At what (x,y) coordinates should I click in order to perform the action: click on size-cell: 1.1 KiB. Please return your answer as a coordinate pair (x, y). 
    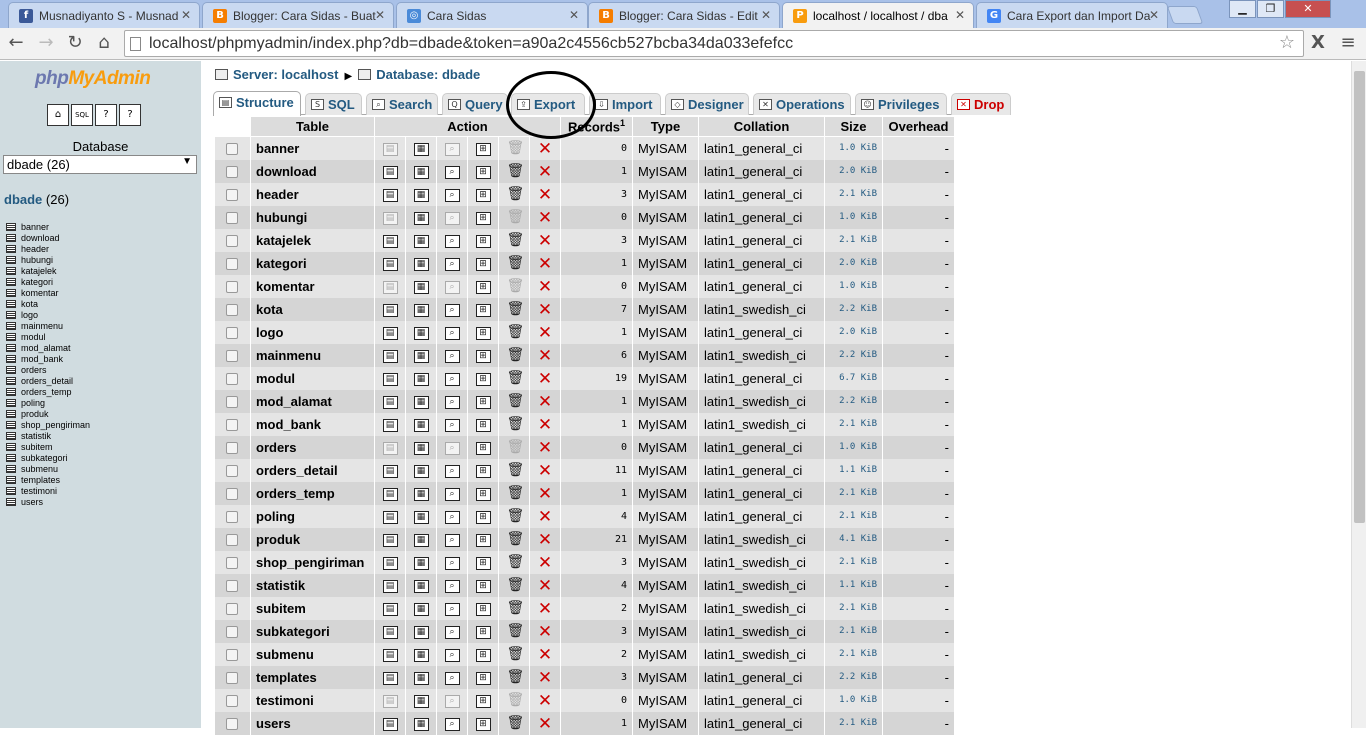
    Looking at the image, I should click on (853, 470).